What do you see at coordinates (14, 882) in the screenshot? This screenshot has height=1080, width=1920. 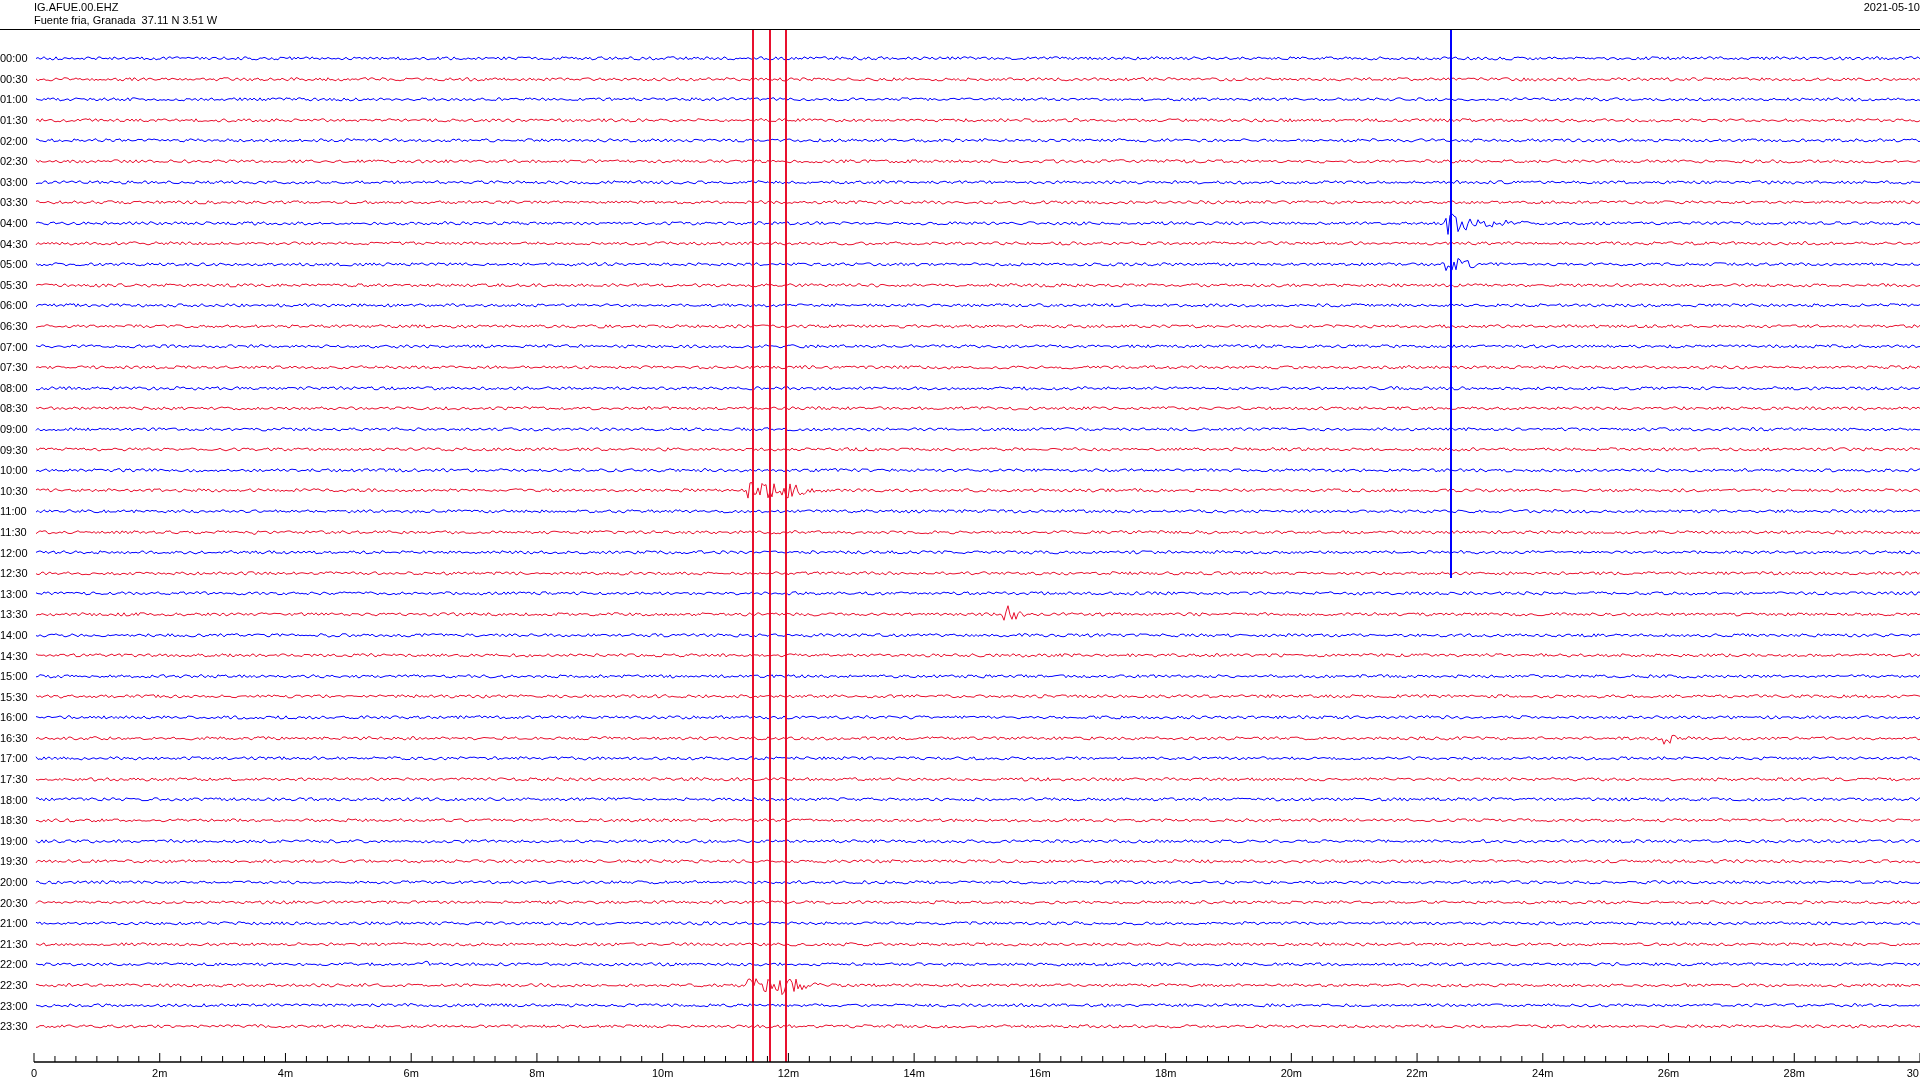 I see `time-label: 20:00` at bounding box center [14, 882].